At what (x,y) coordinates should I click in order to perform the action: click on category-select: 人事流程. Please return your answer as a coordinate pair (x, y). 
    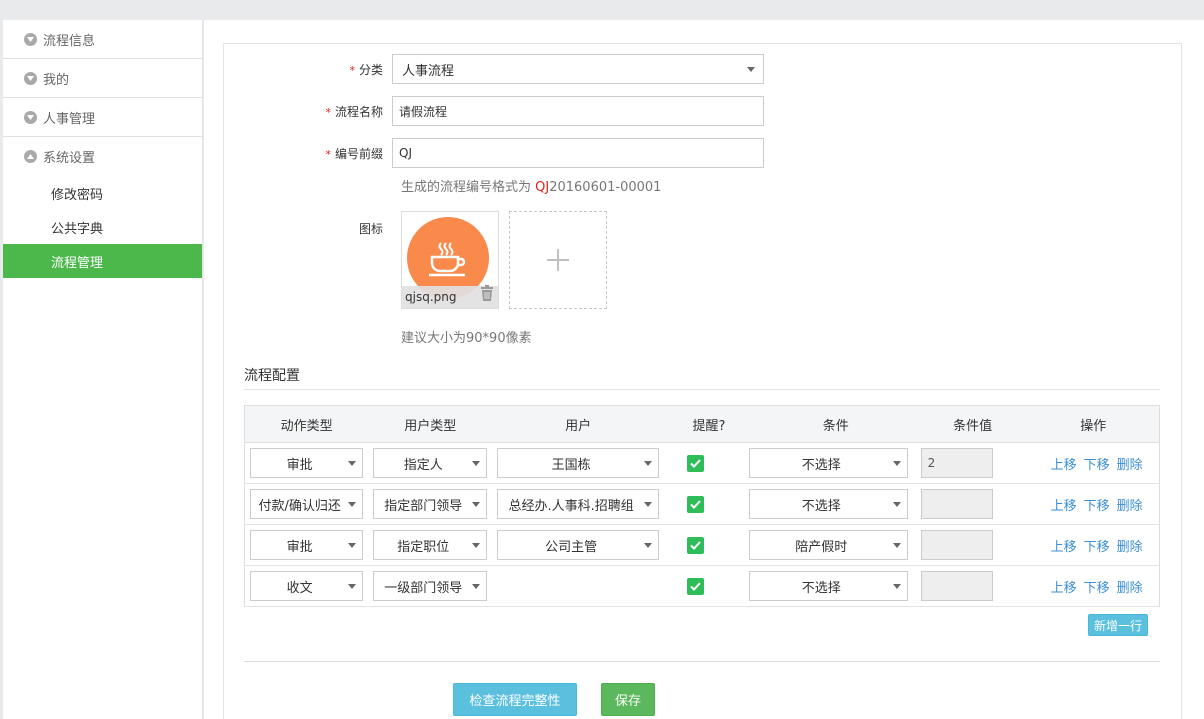
    Looking at the image, I should click on (578, 69).